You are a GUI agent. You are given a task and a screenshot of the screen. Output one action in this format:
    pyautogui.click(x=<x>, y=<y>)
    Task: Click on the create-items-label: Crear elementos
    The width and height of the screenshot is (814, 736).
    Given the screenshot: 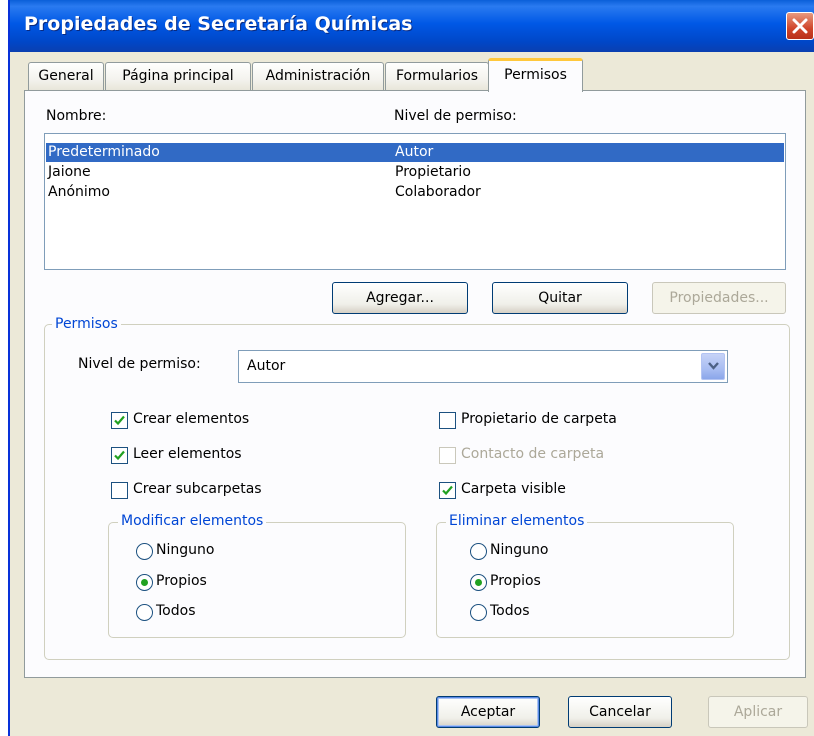 What is the action you would take?
    pyautogui.click(x=191, y=419)
    